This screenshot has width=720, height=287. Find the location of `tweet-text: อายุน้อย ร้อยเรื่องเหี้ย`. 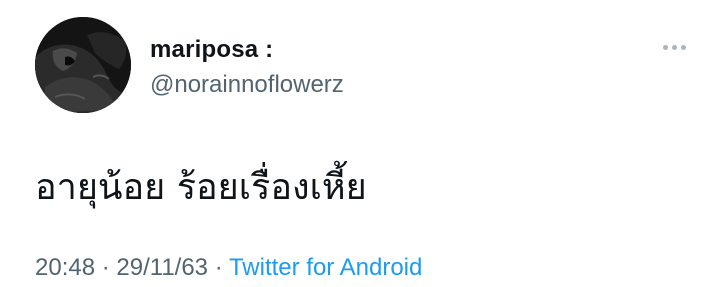

tweet-text: อายุน้อย ร้อยเรื่องเหี้ย is located at coordinates (201, 187).